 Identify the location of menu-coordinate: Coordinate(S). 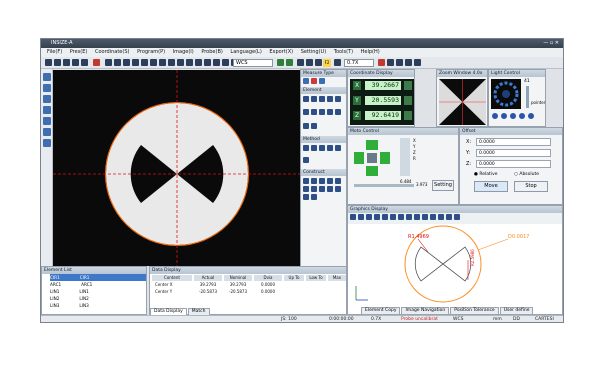
(112, 52).